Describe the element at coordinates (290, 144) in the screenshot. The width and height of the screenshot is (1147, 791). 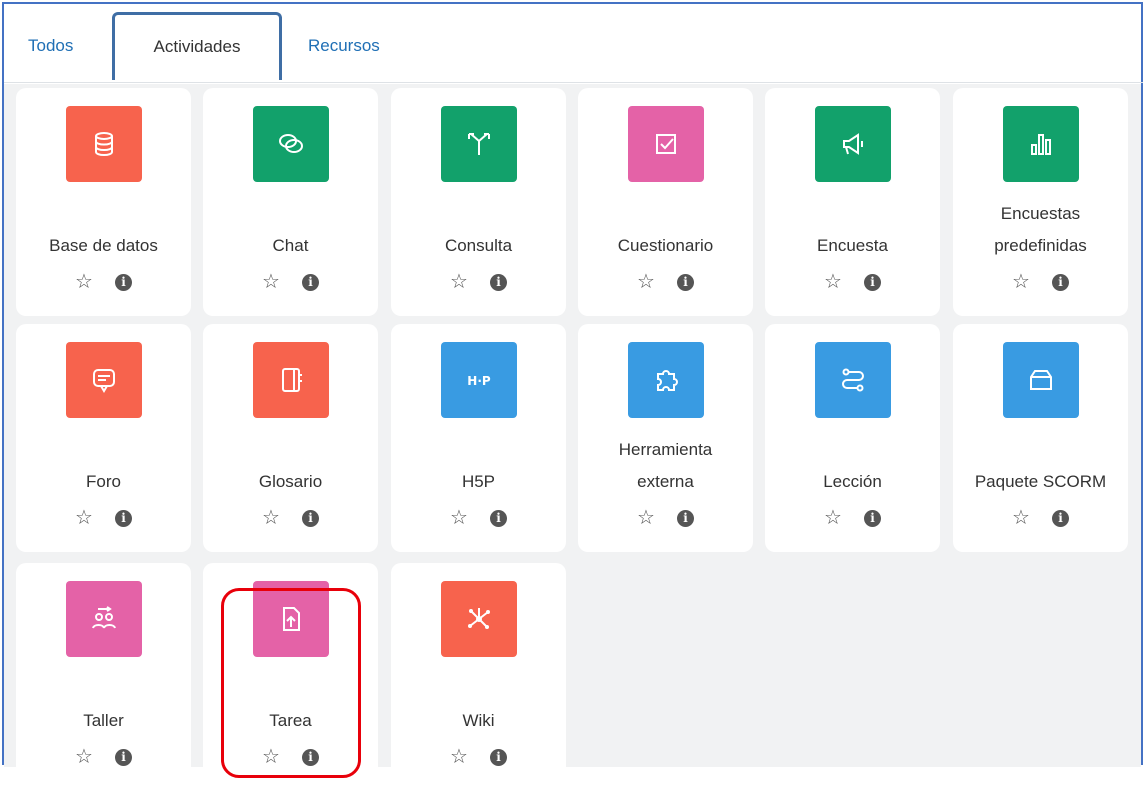
I see `chat-icon` at that location.